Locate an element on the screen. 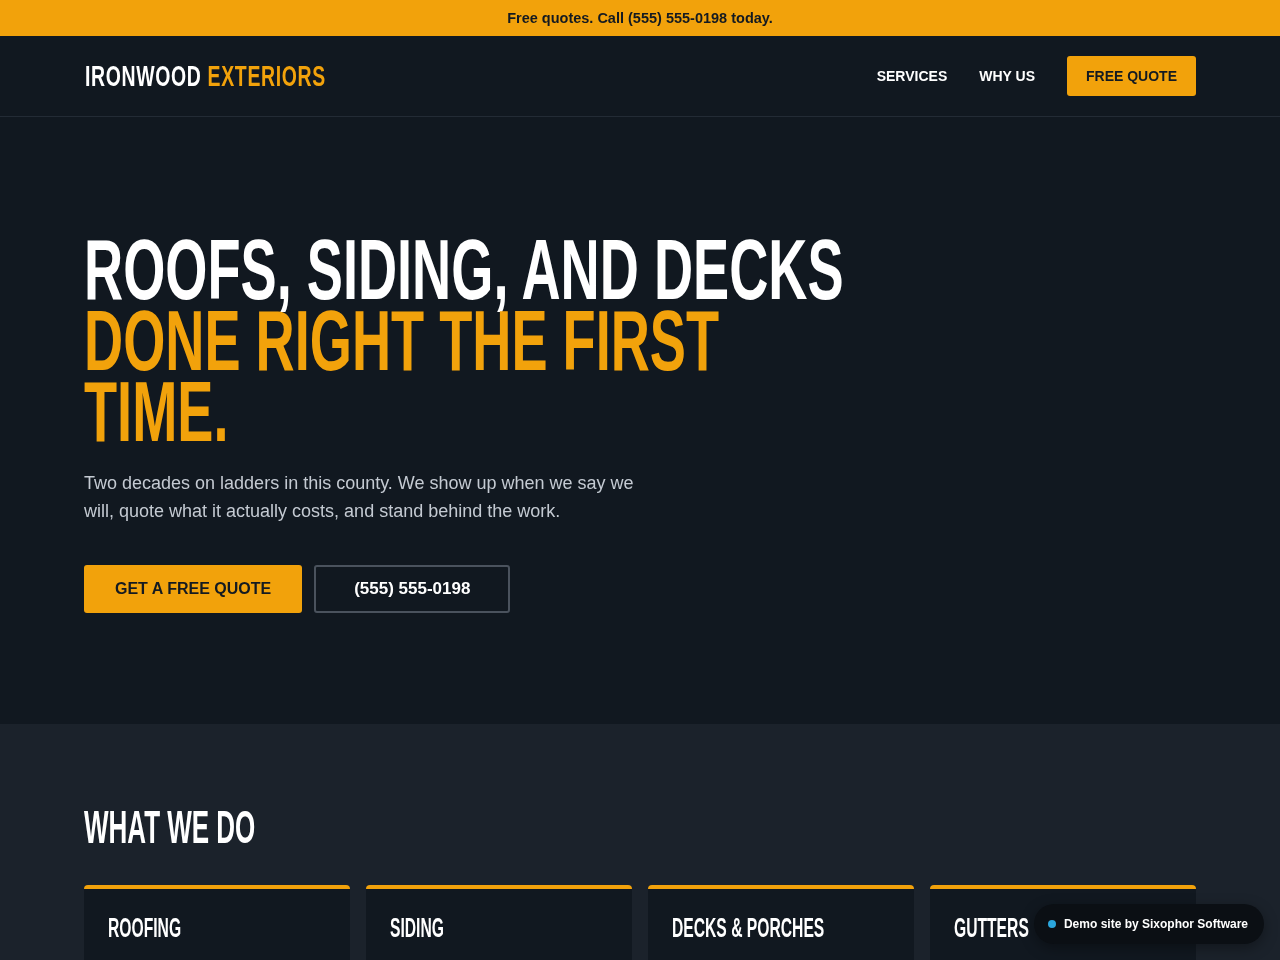 This screenshot has width=1280, height=960. demo-badge: Demo site by Sixophor Software is located at coordinates (1148, 924).